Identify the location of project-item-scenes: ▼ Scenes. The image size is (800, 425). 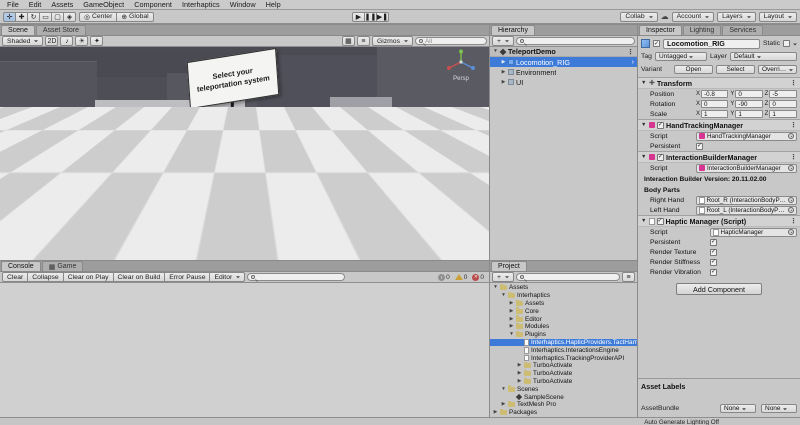
(563, 389).